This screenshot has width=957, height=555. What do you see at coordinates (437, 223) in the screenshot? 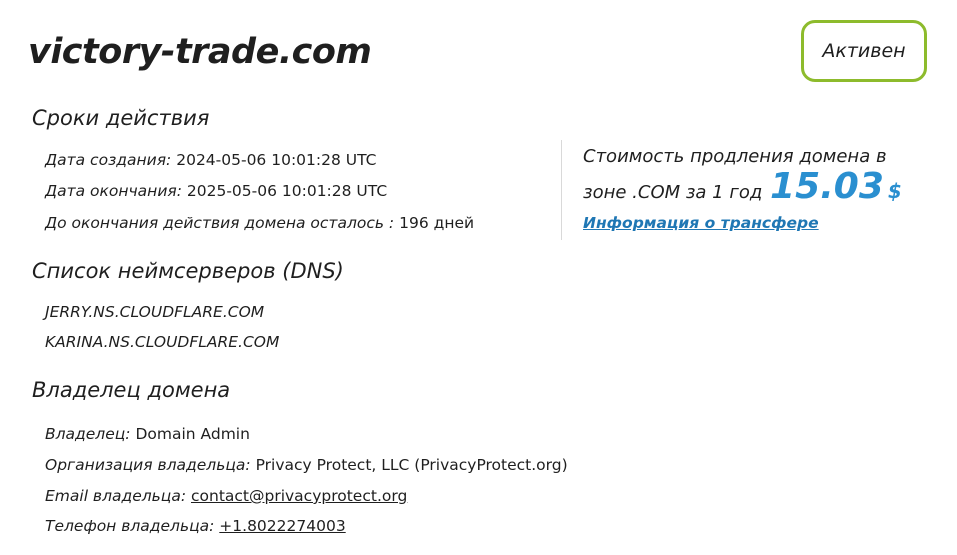
I see `remaining-value: 196 дней` at bounding box center [437, 223].